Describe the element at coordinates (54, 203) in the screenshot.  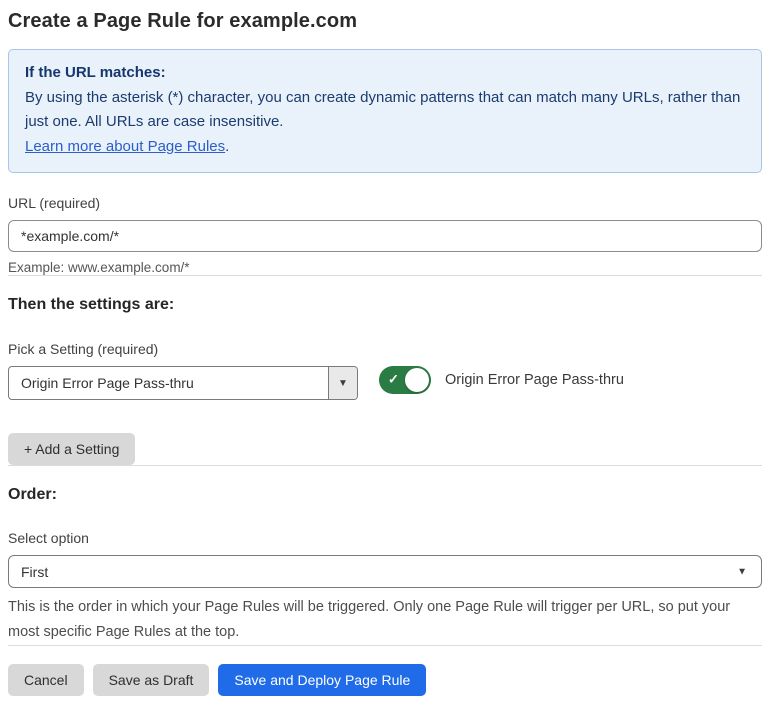
I see `url-field-label: URL (required)` at that location.